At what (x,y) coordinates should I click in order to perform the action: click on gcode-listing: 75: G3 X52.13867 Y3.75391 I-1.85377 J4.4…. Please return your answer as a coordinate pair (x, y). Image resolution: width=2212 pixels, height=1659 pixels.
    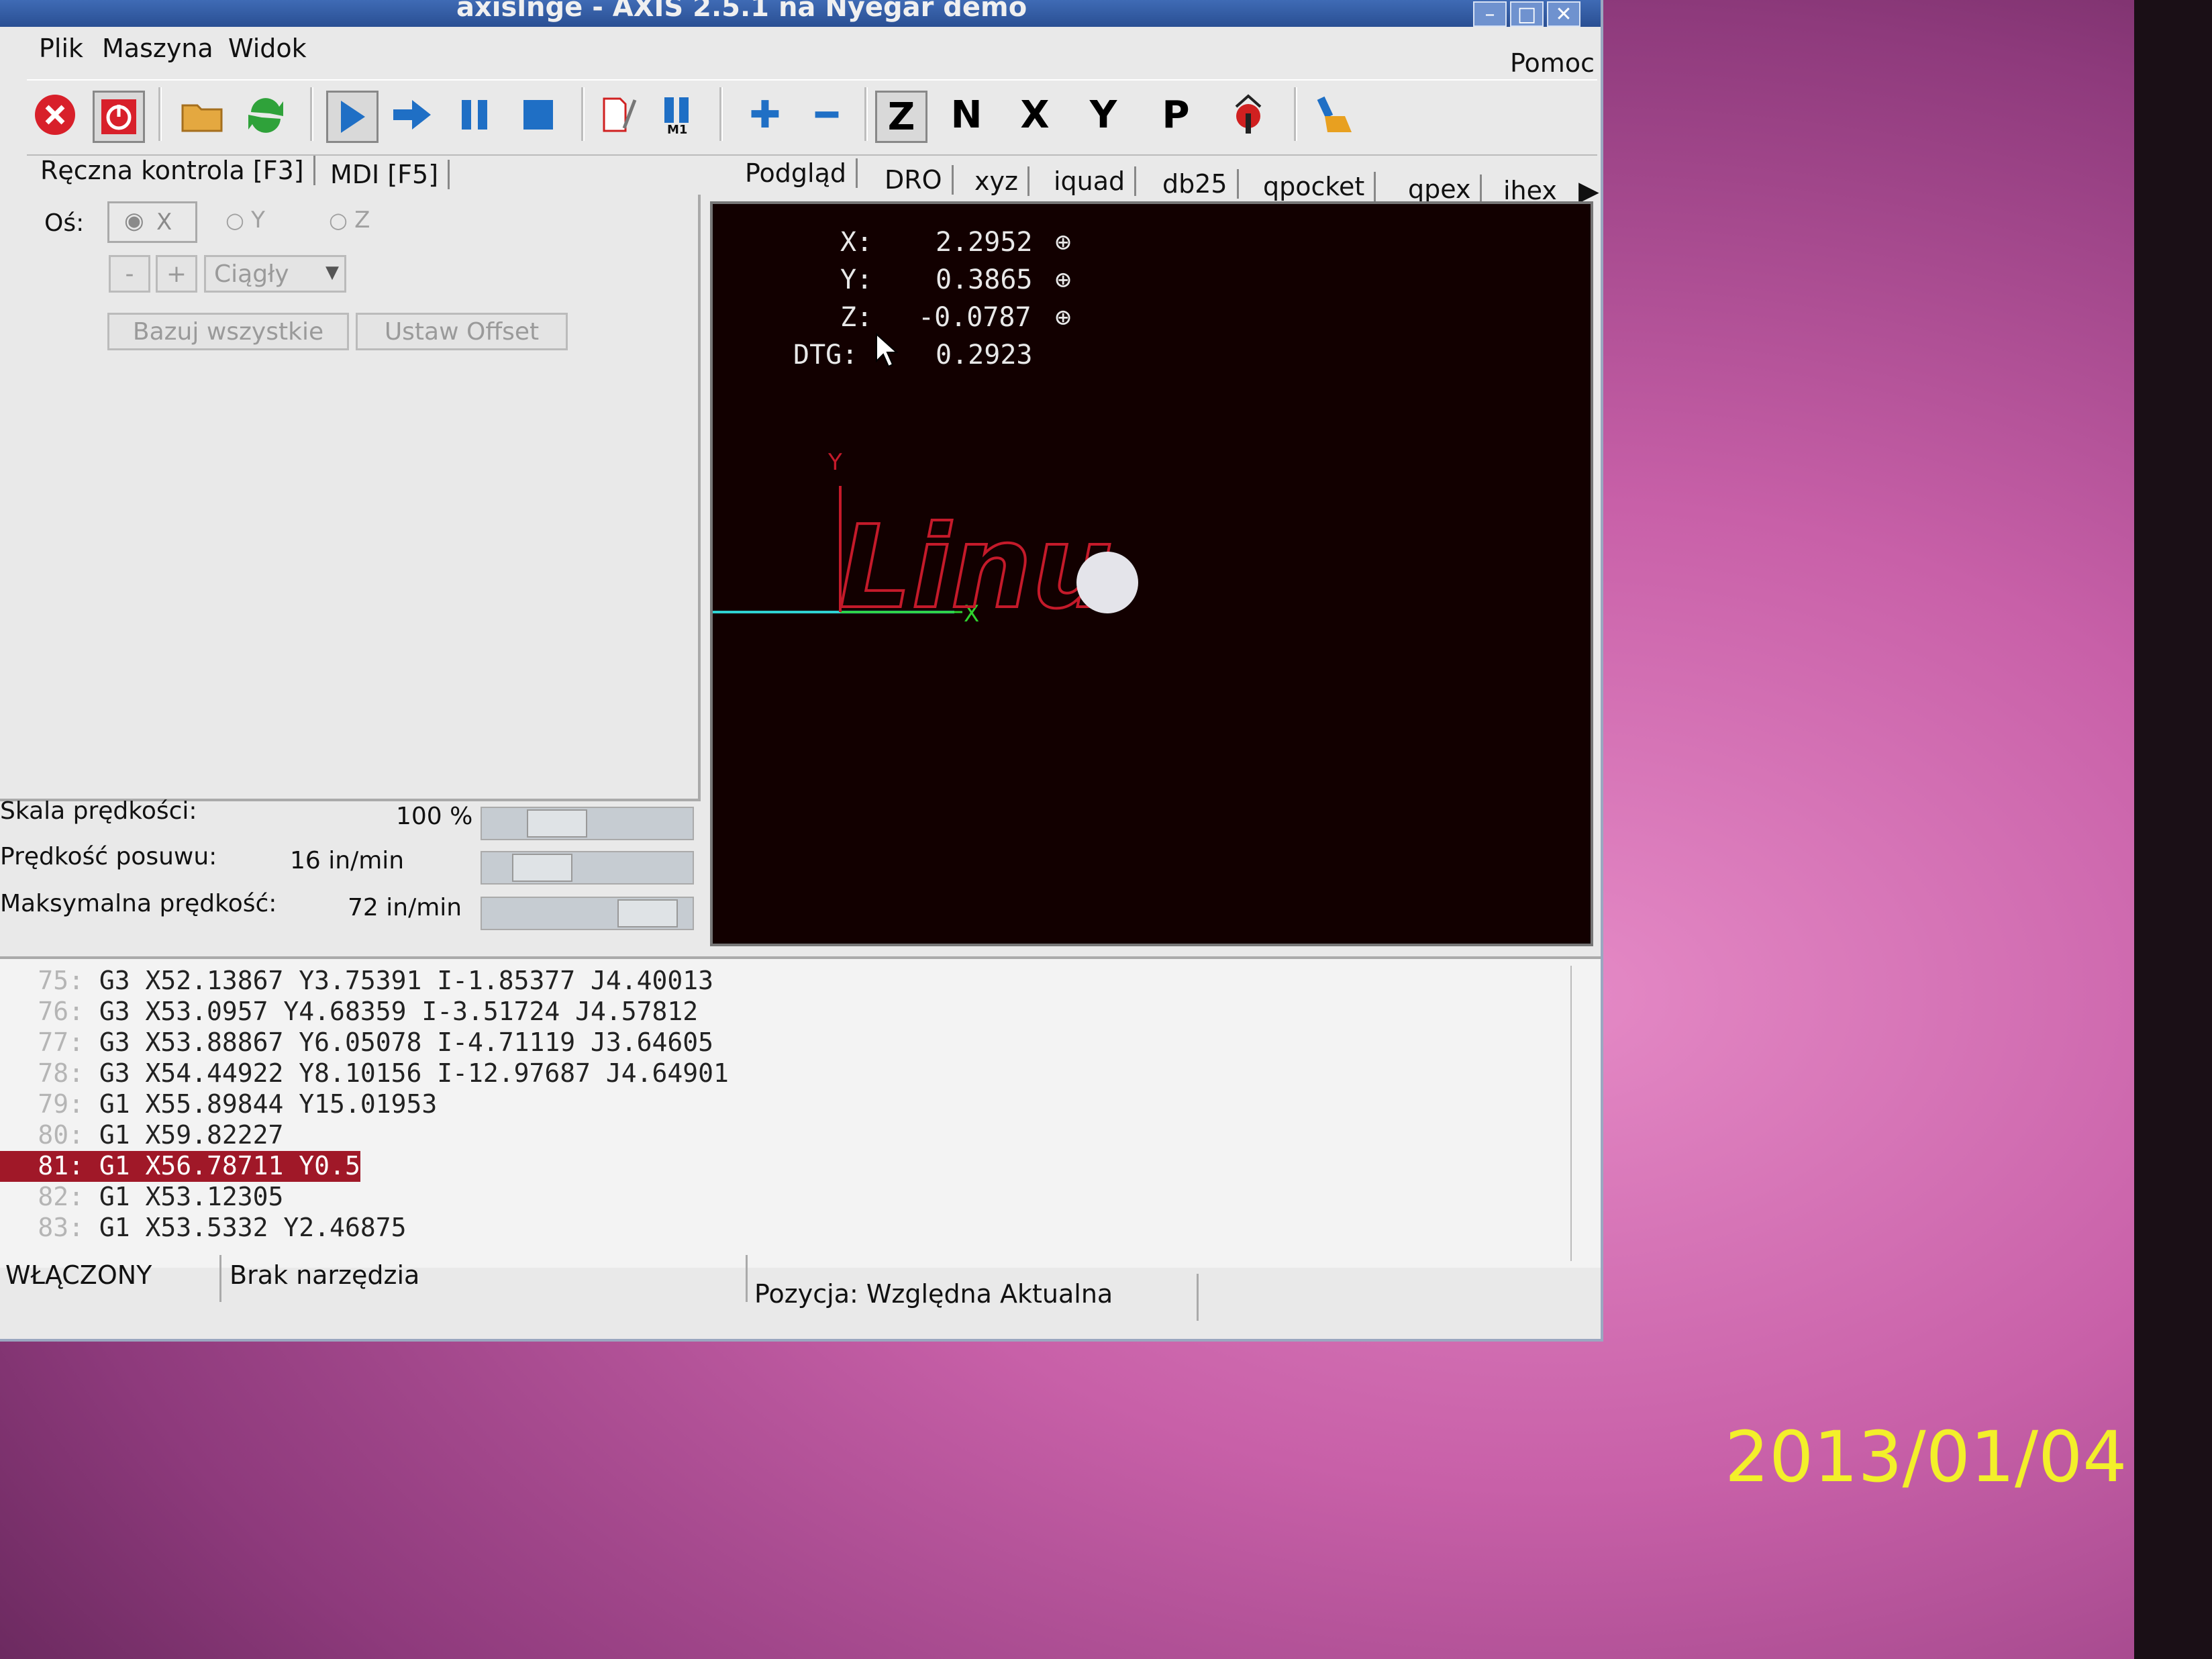
    Looking at the image, I should click on (801, 1112).